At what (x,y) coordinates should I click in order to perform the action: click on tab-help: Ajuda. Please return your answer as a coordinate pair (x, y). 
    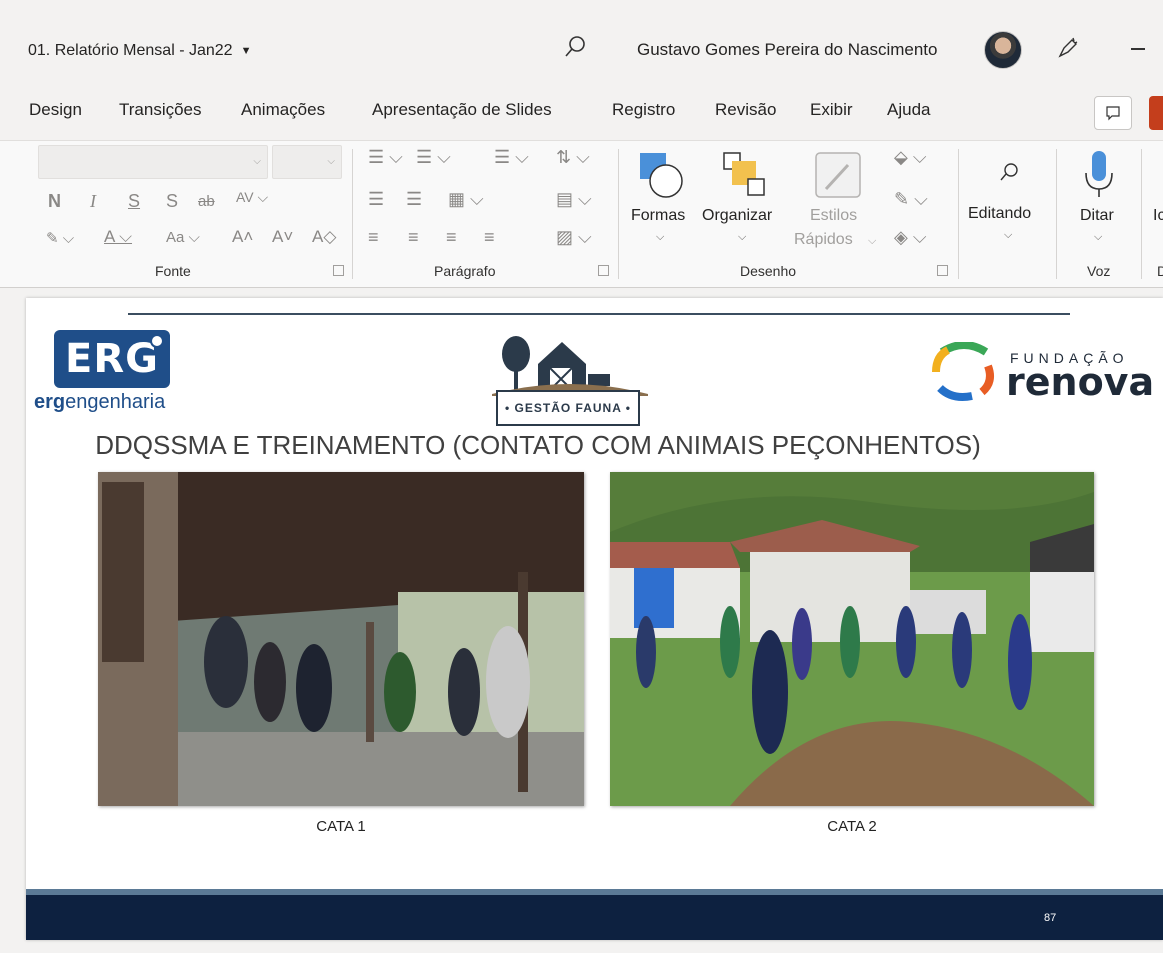
    Looking at the image, I should click on (908, 110).